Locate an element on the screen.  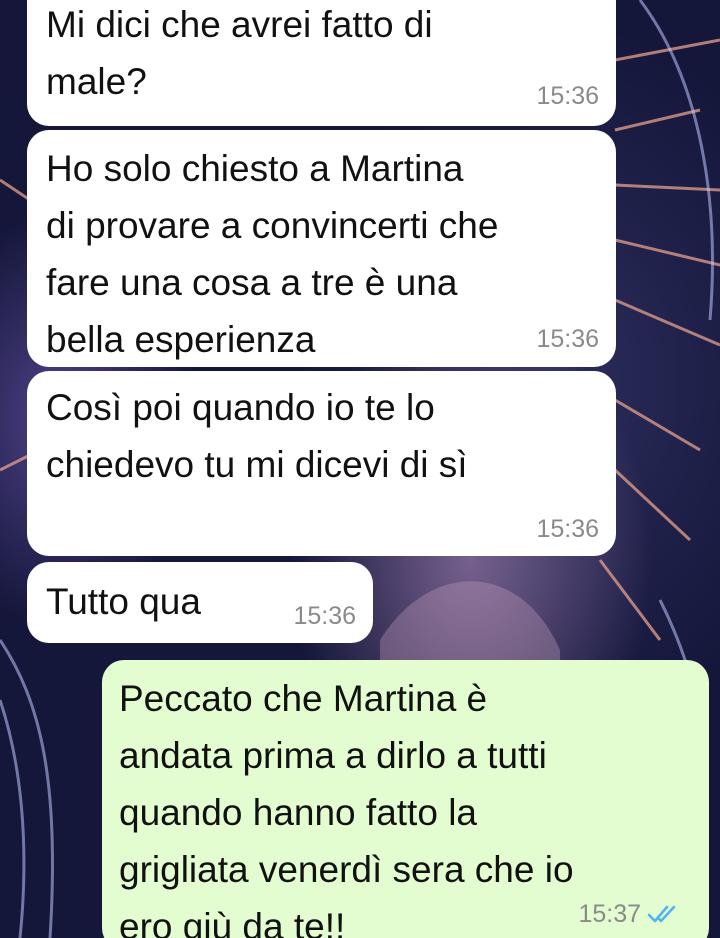
message-bubble-incoming: Tutto qua 15:36 is located at coordinates (200, 602).